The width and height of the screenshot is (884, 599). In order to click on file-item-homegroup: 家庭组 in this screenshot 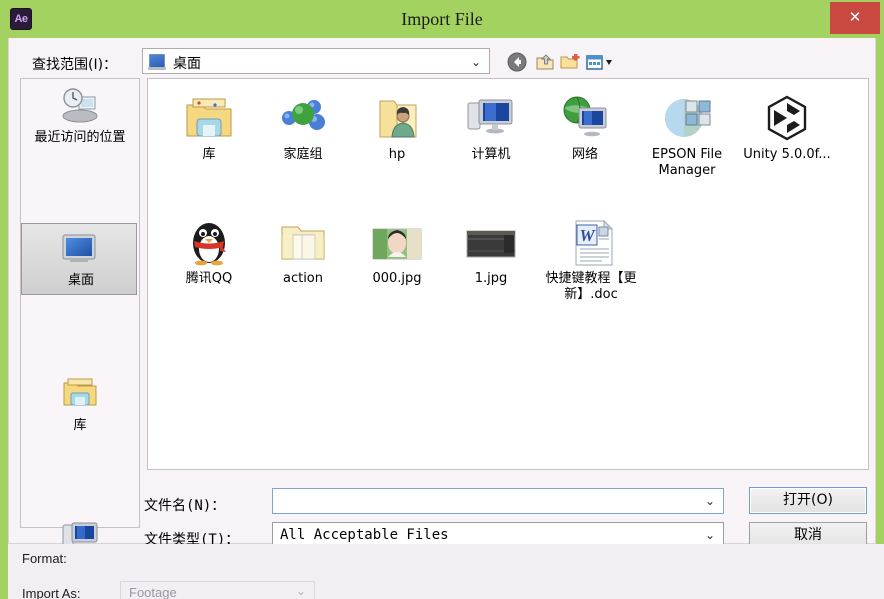, I will do `click(303, 128)`.